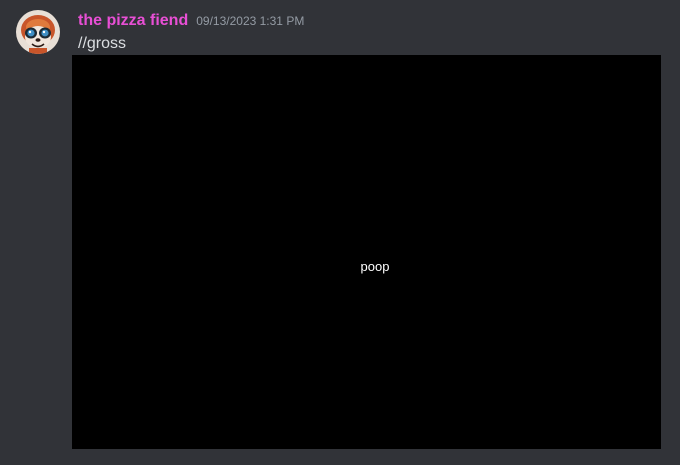 Image resolution: width=680 pixels, height=465 pixels. Describe the element at coordinates (191, 21) in the screenshot. I see `message-header: the pizza fiend 09/13/2023 1:31 PM` at that location.